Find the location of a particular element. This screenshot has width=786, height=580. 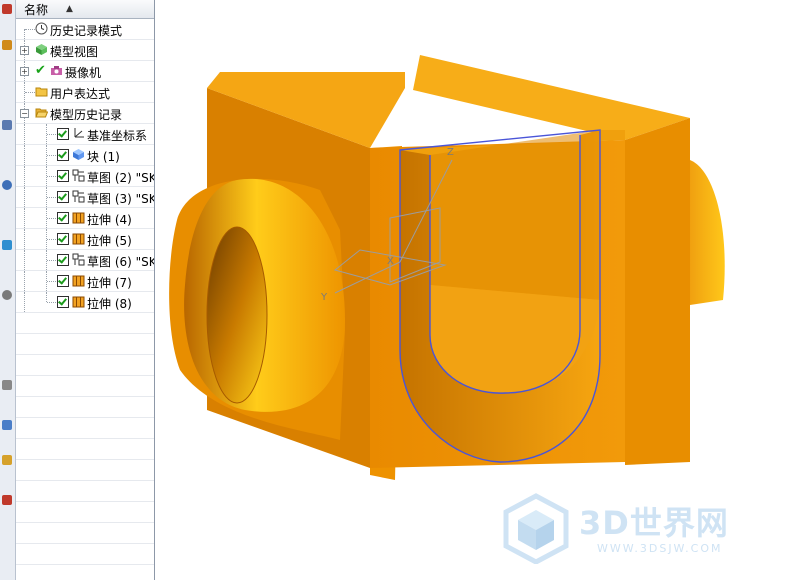

navigator-item: 草图 (2) "SK is located at coordinates (85, 176).